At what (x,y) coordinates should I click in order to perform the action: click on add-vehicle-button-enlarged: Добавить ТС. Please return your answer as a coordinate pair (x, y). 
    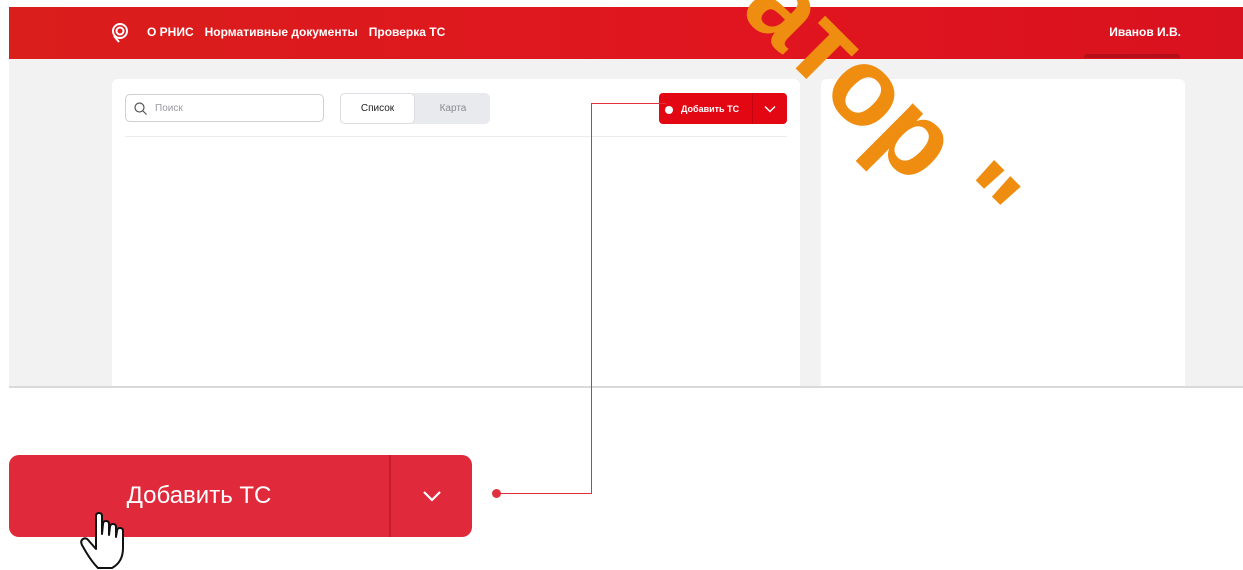
    Looking at the image, I should click on (240, 496).